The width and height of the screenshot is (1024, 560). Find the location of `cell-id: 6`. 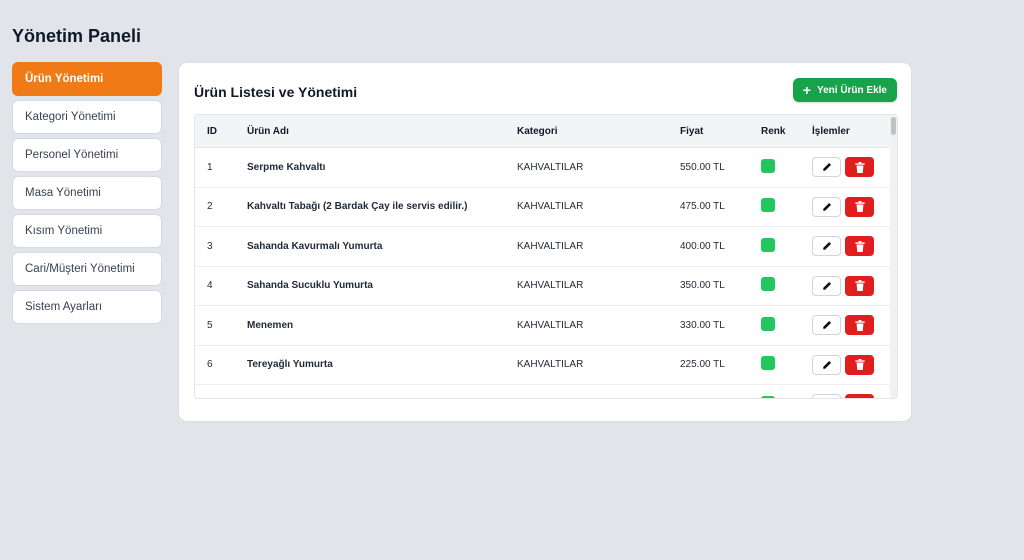

cell-id: 6 is located at coordinates (210, 365).